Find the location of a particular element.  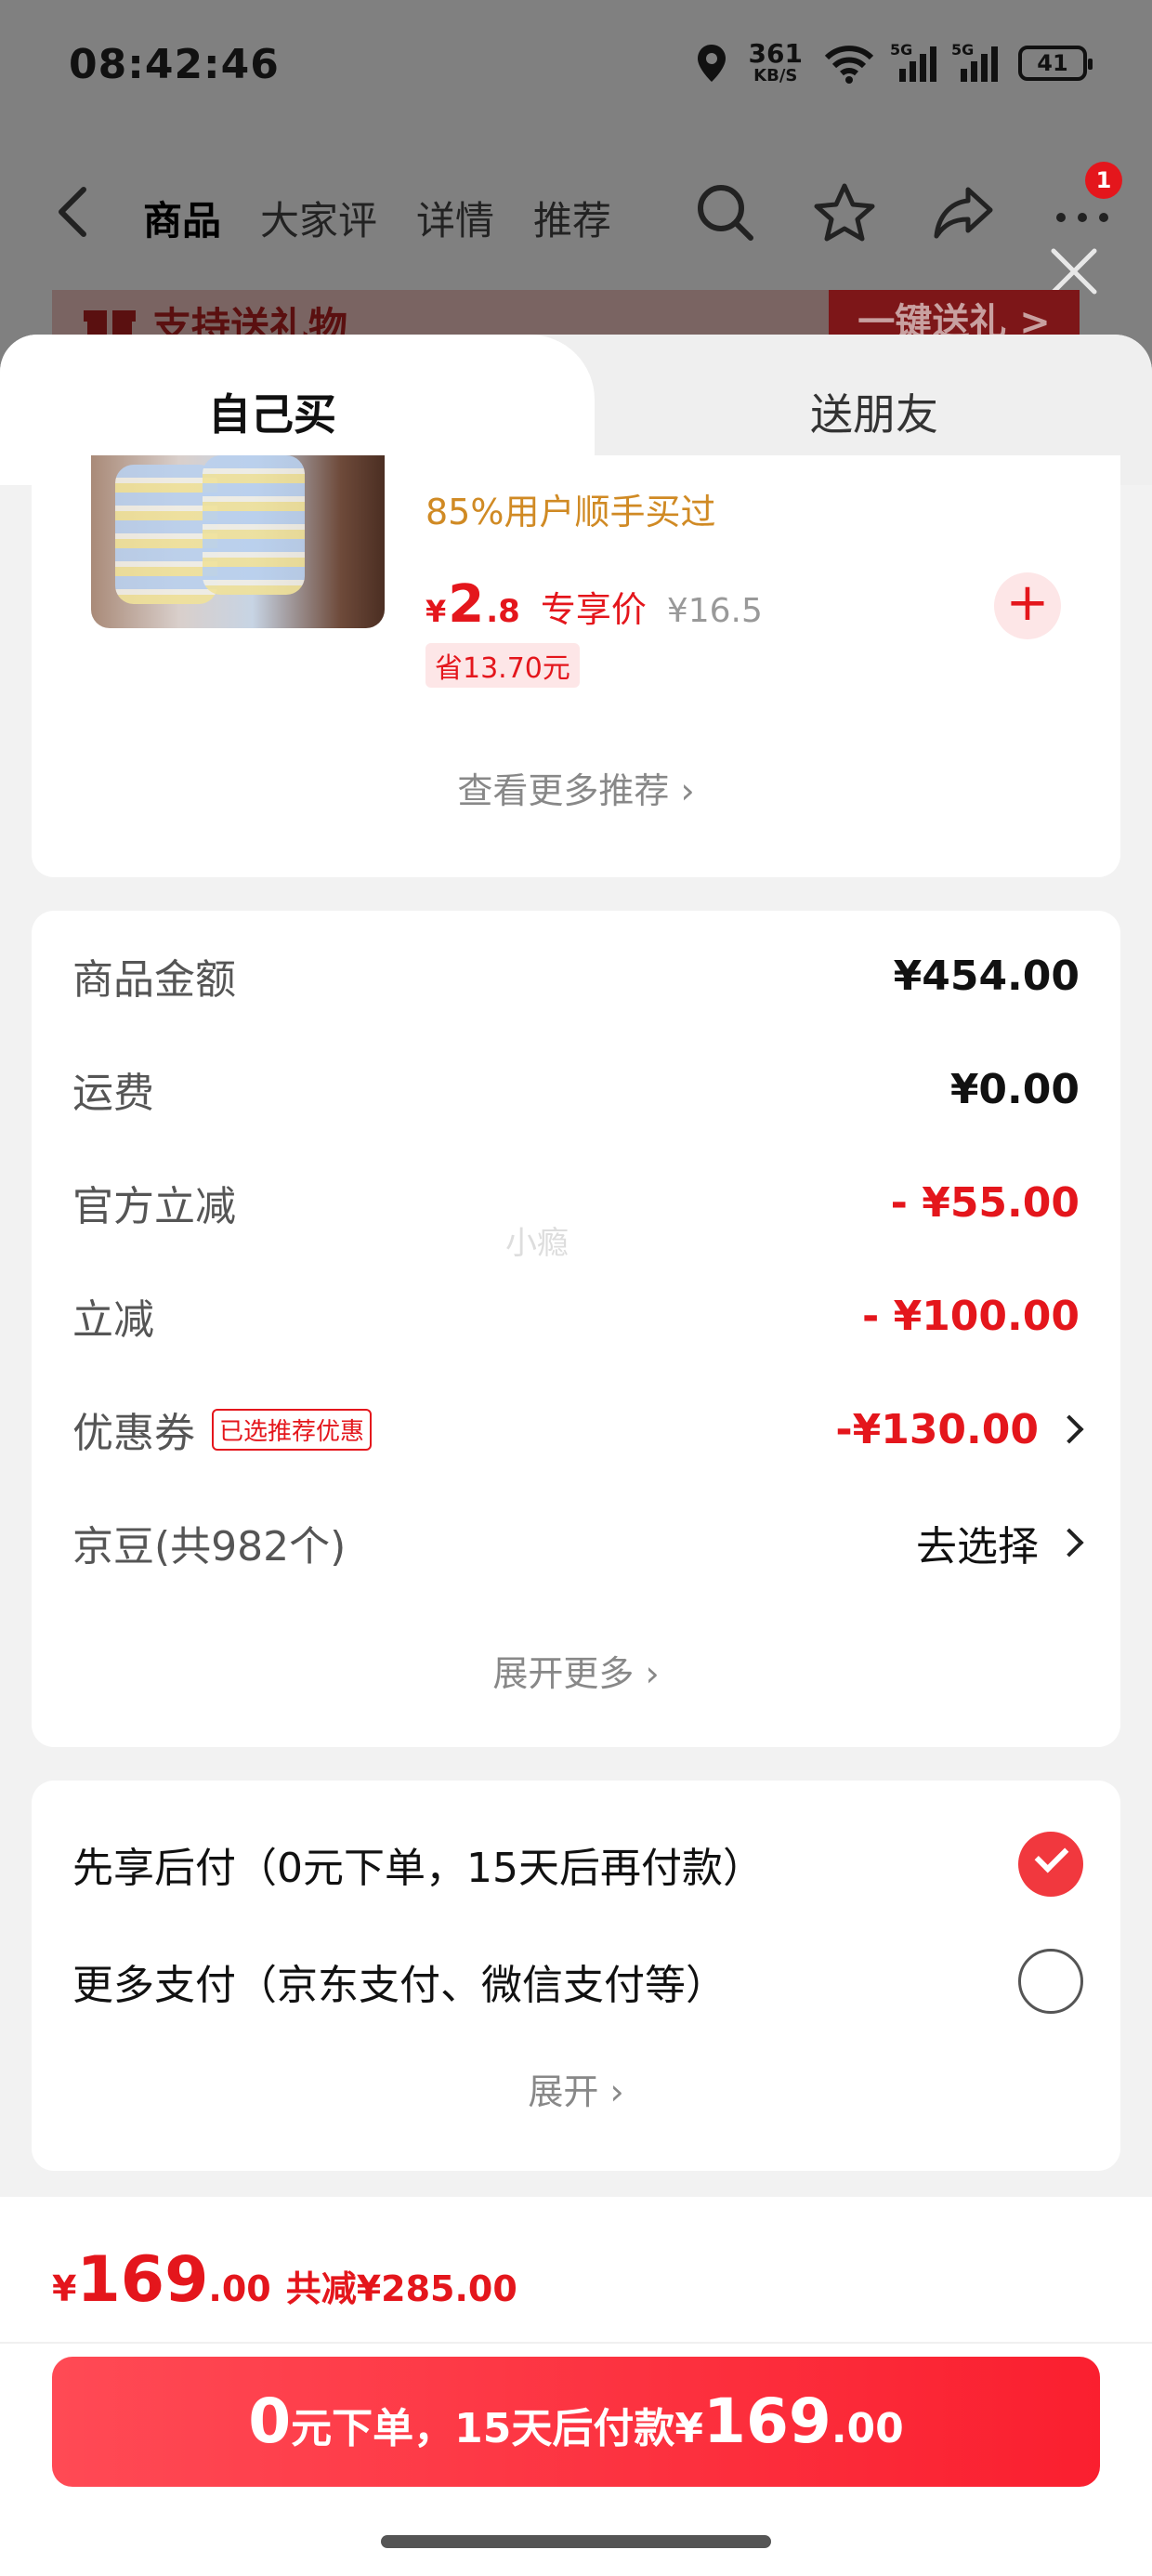

tab-details: 详情 is located at coordinates (455, 218).